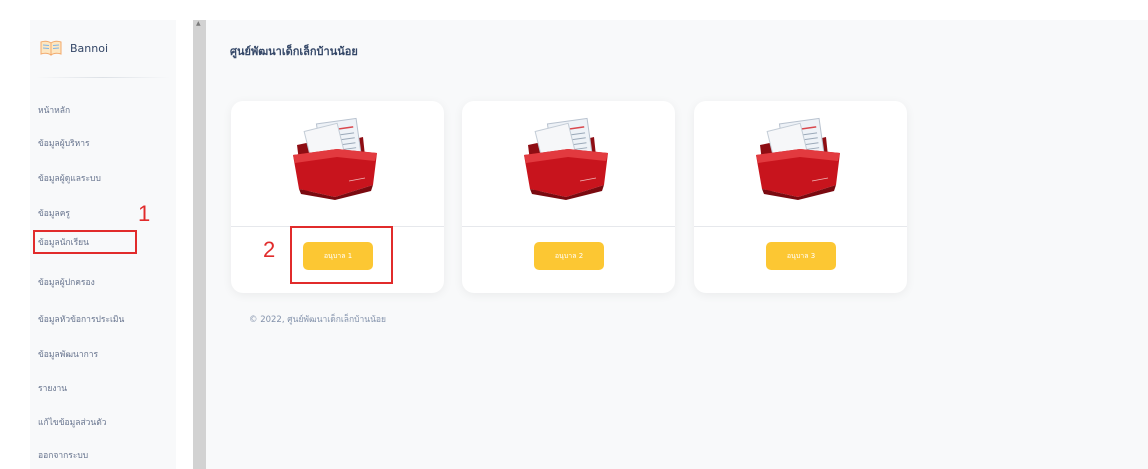  I want to click on sidebar-item-edit-profile: แก้ไขข้อมูลส่วนตัว, so click(85, 422).